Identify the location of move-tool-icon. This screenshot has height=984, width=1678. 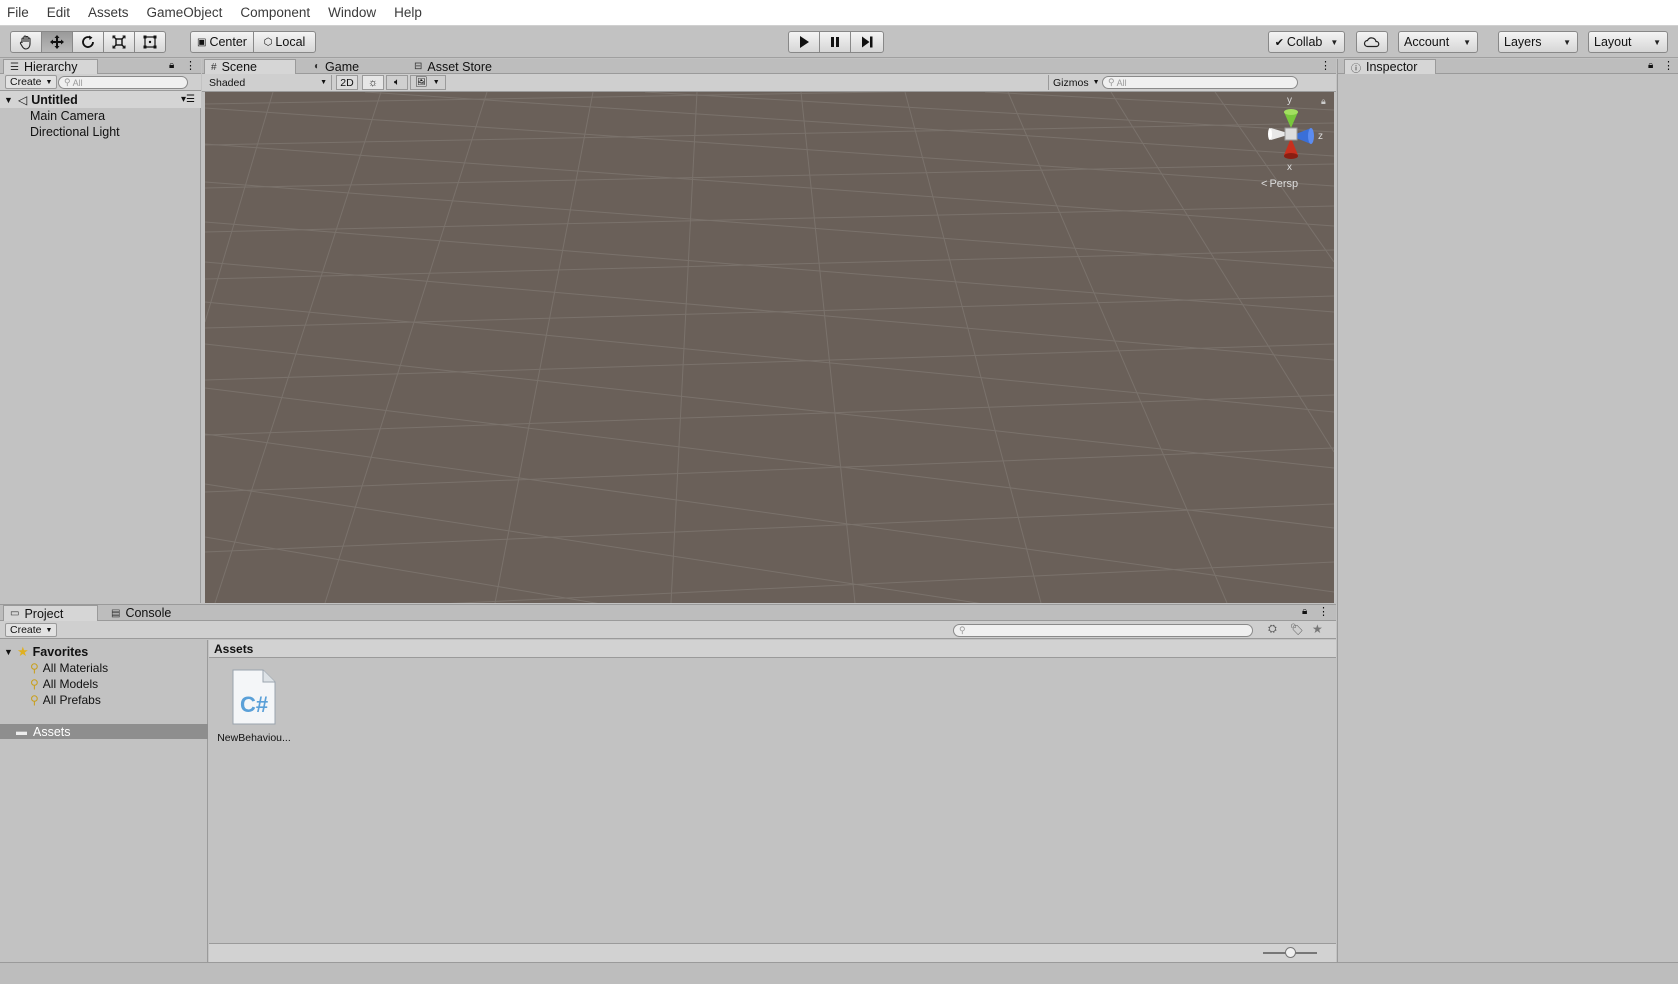
(57, 42).